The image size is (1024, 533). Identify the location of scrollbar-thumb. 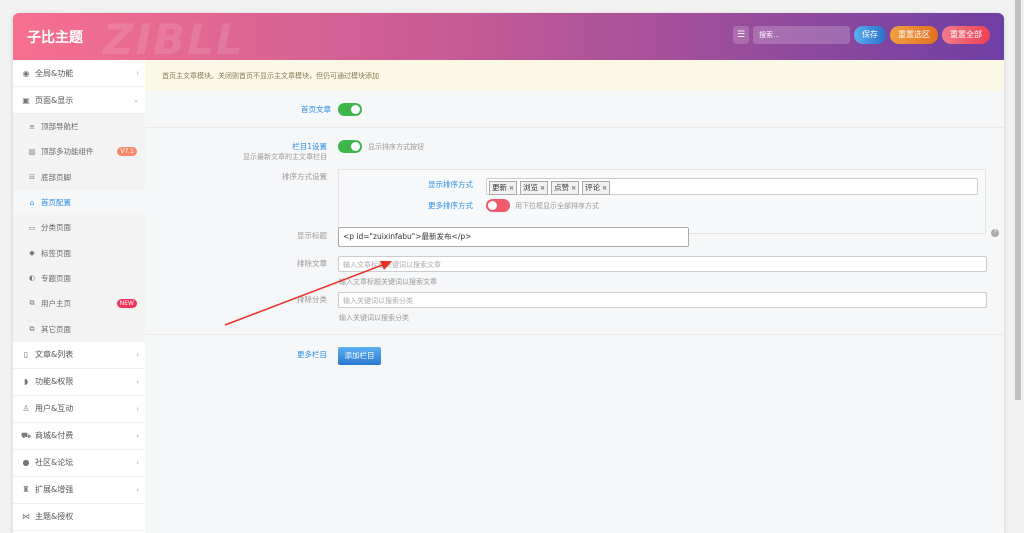
(1018, 200).